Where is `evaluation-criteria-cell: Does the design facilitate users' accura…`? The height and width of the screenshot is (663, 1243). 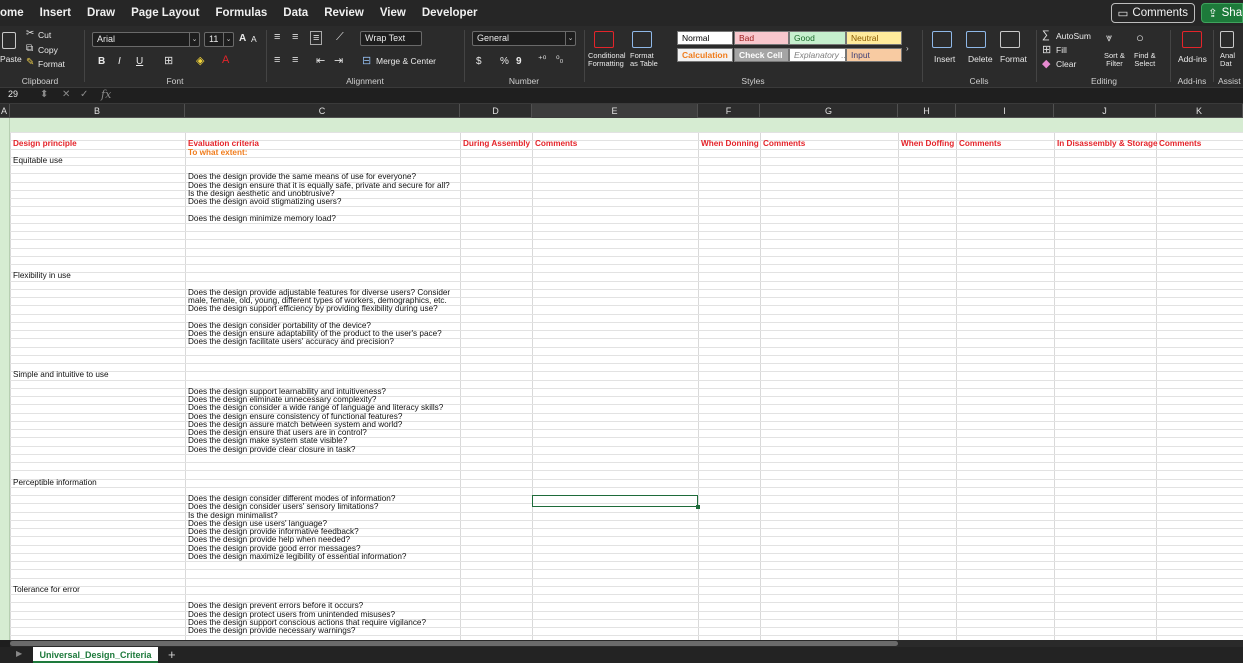 evaluation-criteria-cell: Does the design facilitate users' accura… is located at coordinates (291, 342).